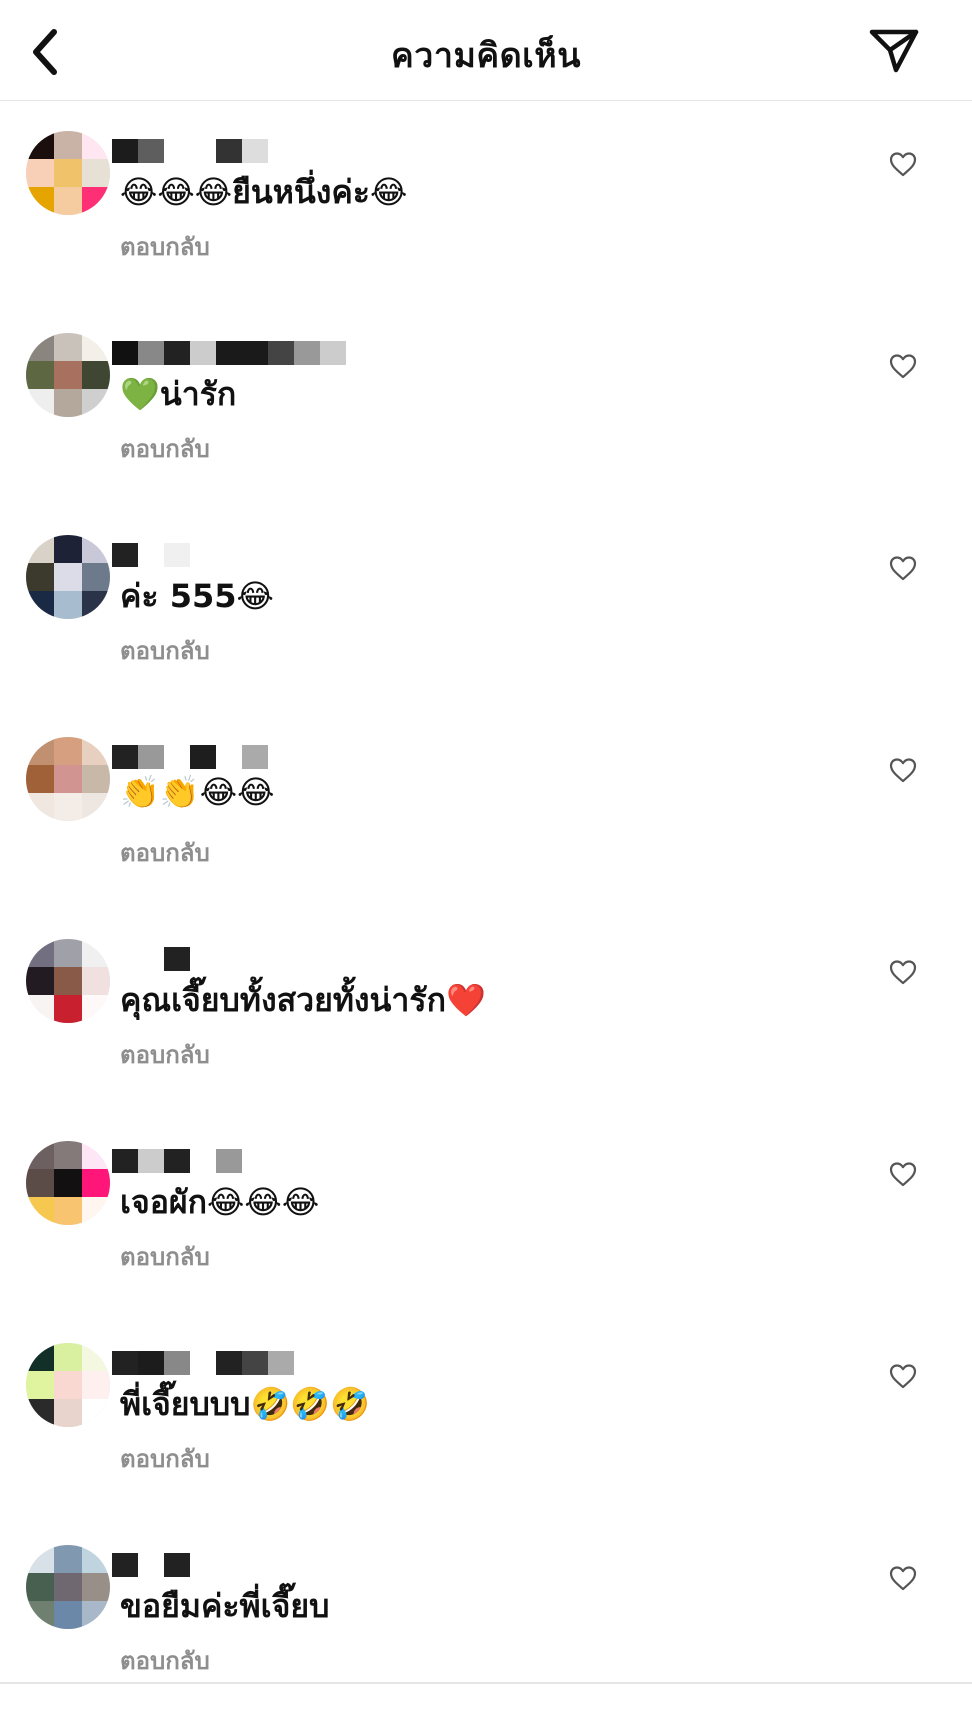 The width and height of the screenshot is (972, 1717). What do you see at coordinates (486, 808) in the screenshot?
I see `comment-item: 👏👏😂😂 ตอบกลับ` at bounding box center [486, 808].